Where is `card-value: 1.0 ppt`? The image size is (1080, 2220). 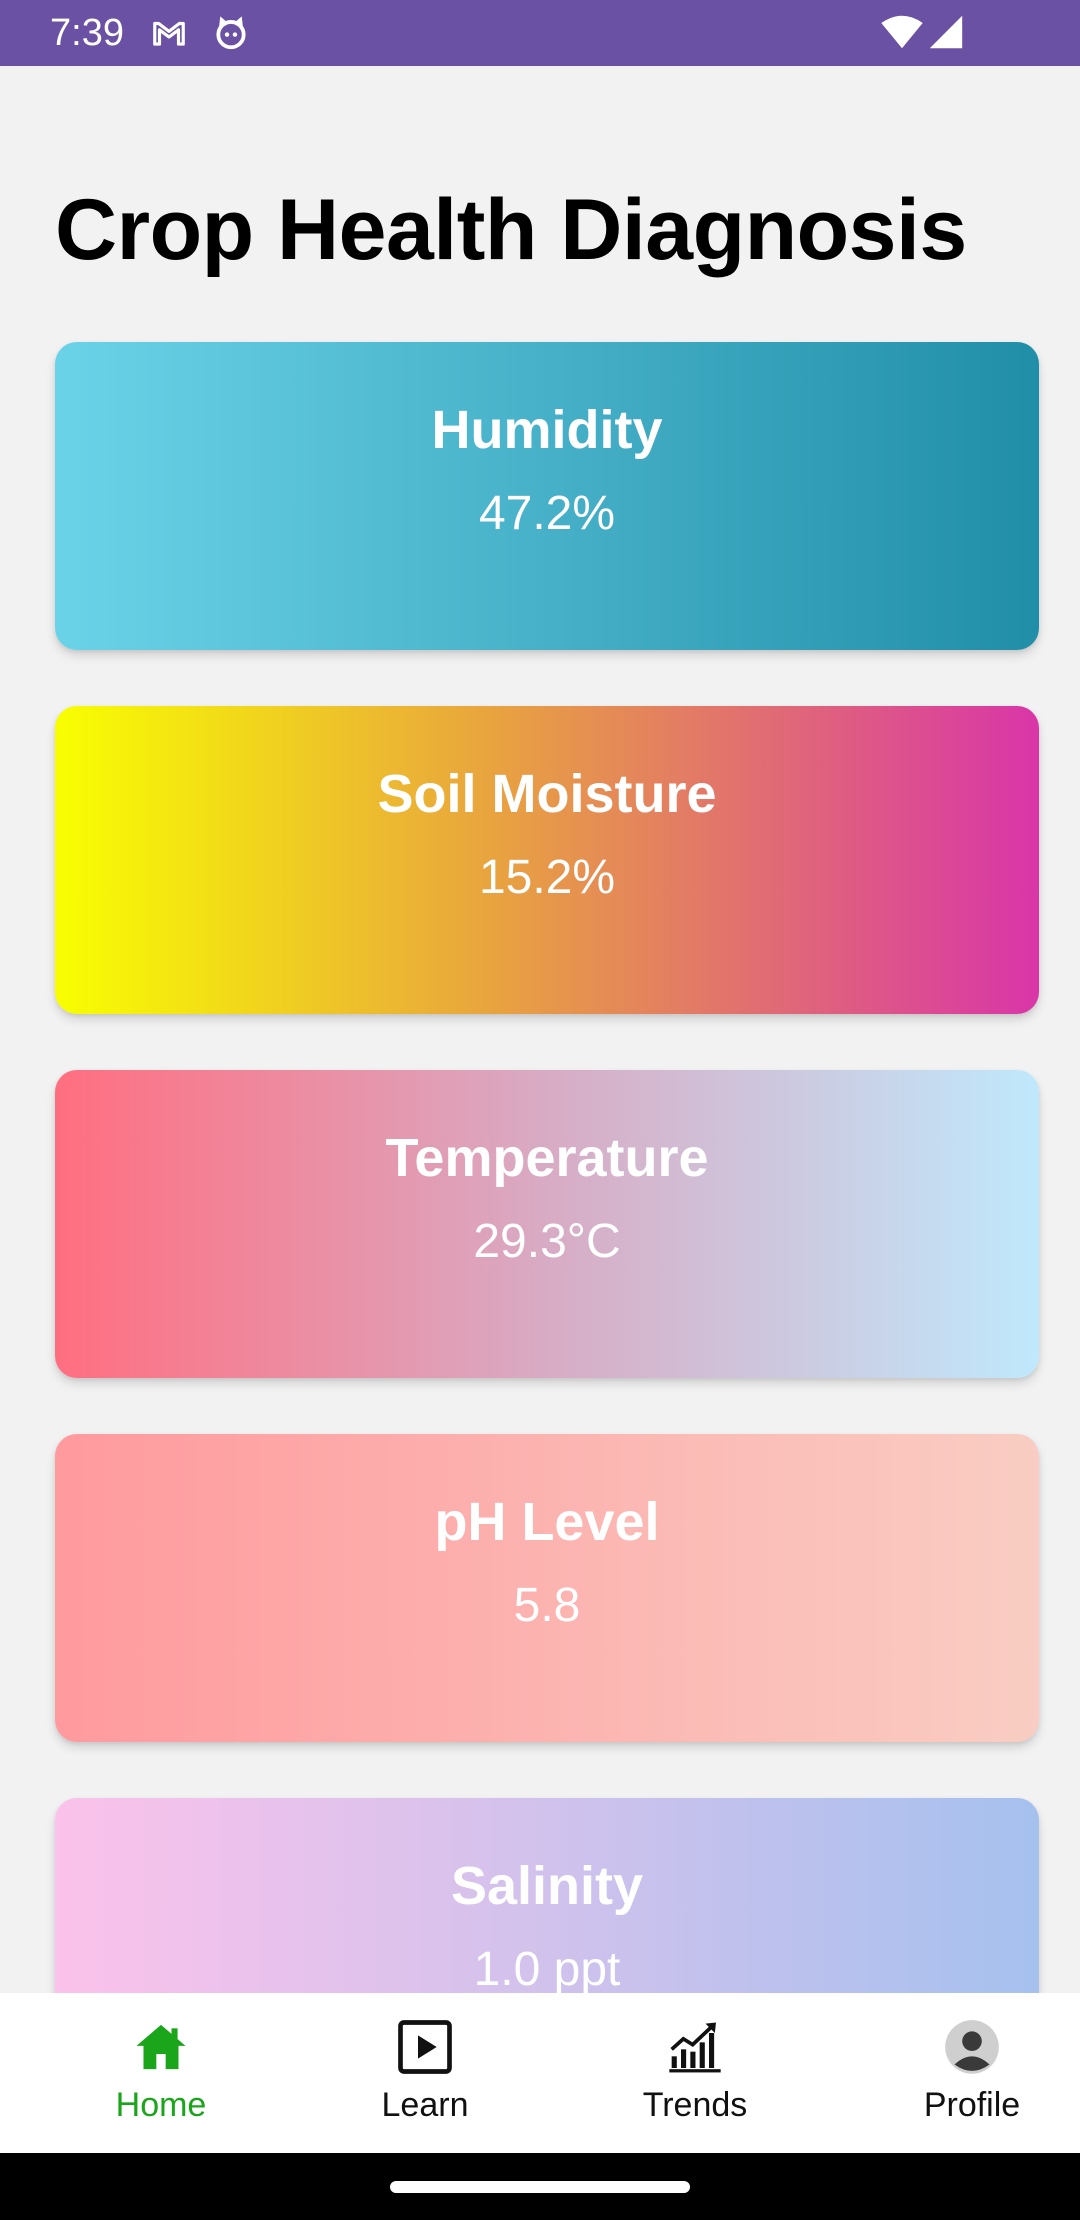
card-value: 1.0 ppt is located at coordinates (547, 1969).